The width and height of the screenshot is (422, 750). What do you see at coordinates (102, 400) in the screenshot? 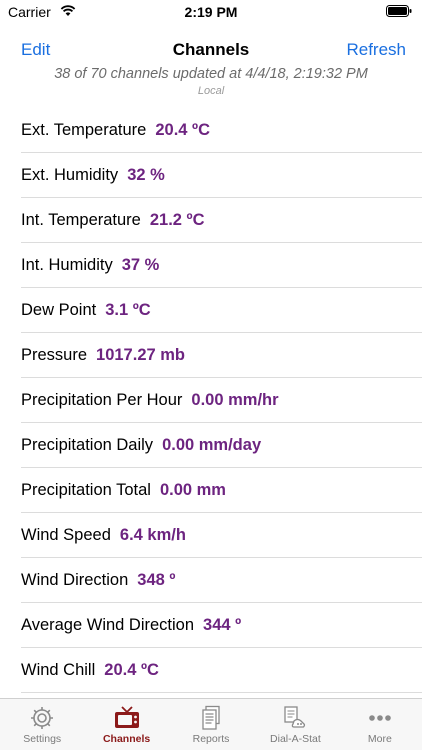
I see `channel-label: Precipitation Per Hour` at bounding box center [102, 400].